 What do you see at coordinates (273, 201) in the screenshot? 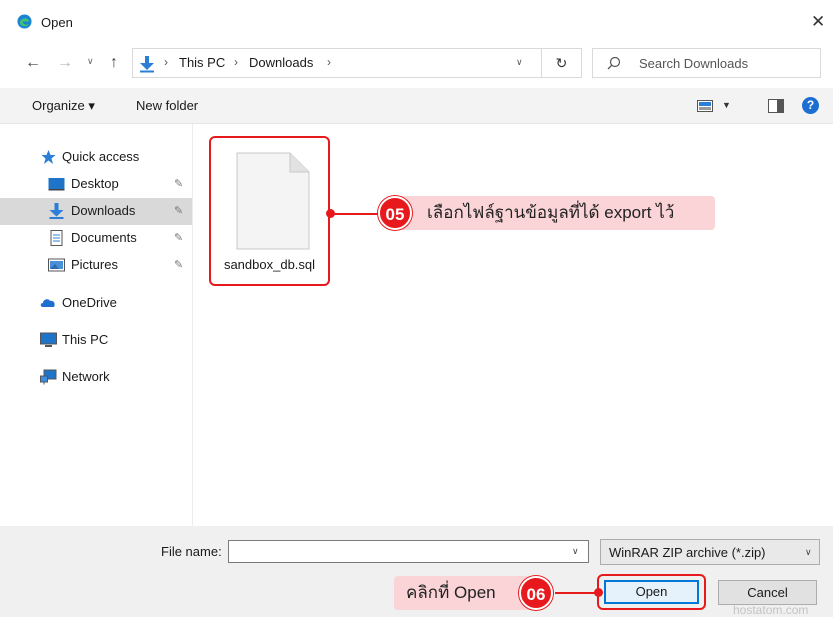
I see `file-icon` at bounding box center [273, 201].